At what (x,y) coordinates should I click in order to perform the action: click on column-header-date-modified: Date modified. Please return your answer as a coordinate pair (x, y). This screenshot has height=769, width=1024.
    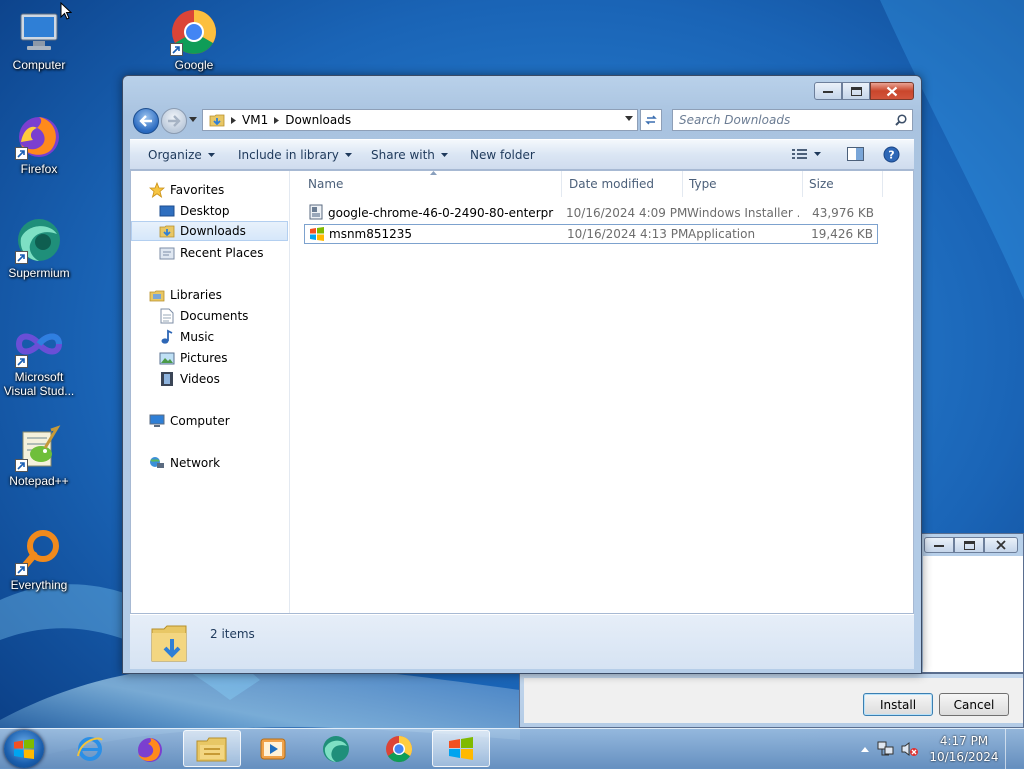
    Looking at the image, I should click on (611, 184).